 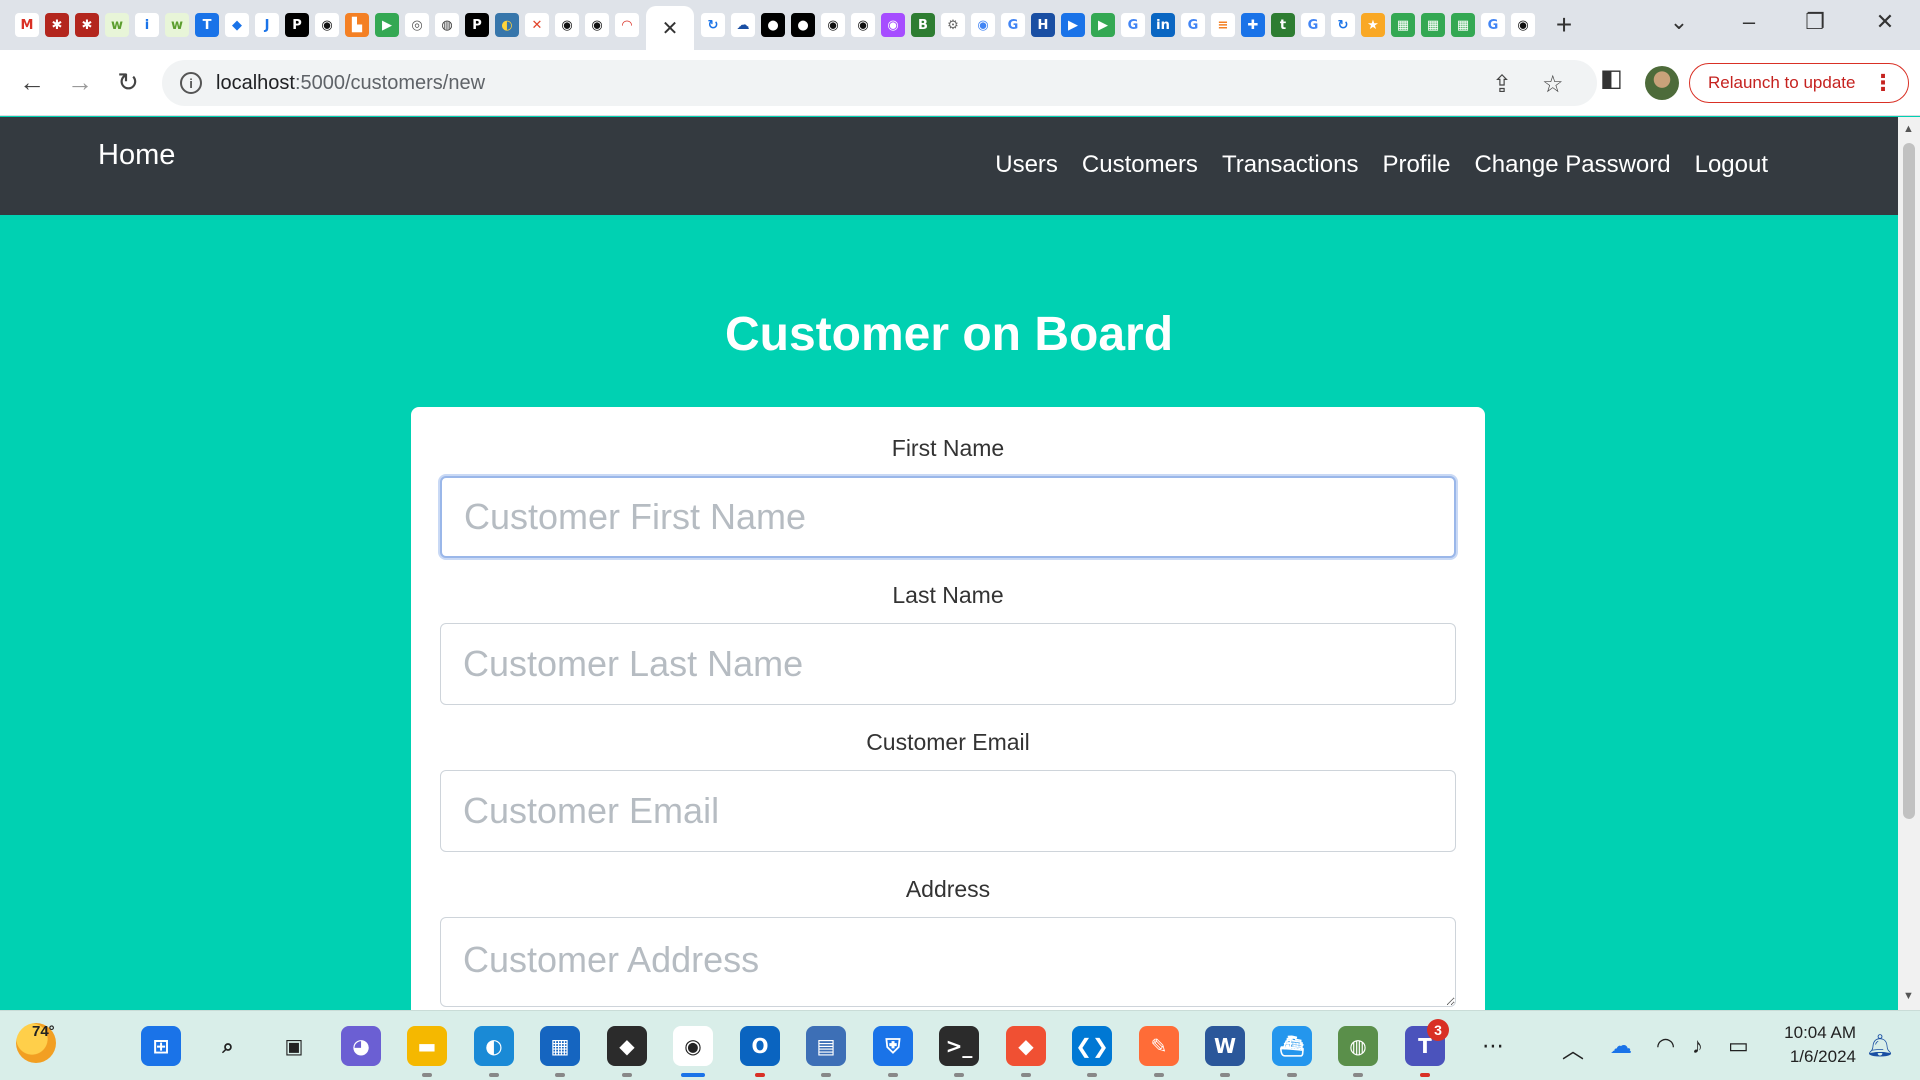 What do you see at coordinates (327, 25) in the screenshot?
I see `github-icon: ◉` at bounding box center [327, 25].